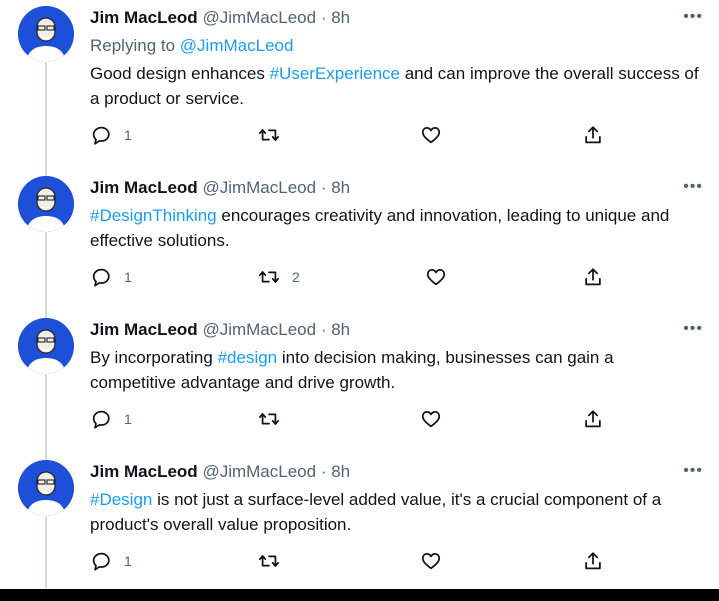 The image size is (719, 601). What do you see at coordinates (350, 277) in the screenshot?
I see `tweet-actions: 1 2` at bounding box center [350, 277].